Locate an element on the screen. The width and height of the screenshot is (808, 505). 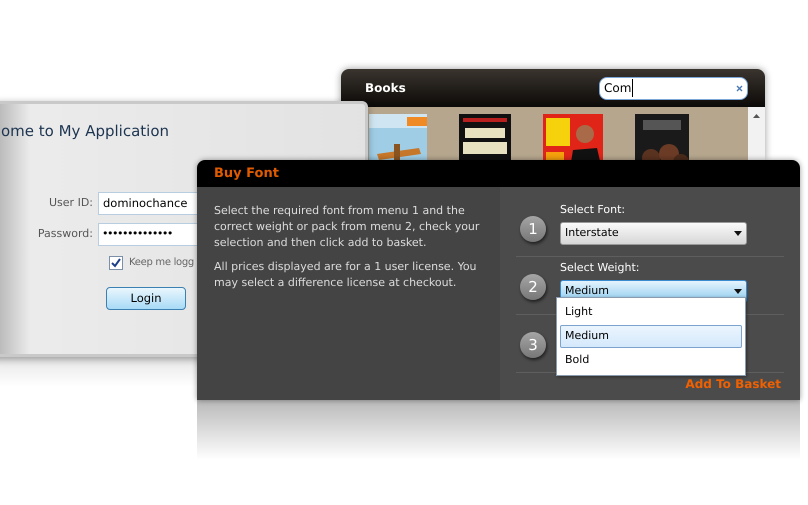
window-title: Buy Font is located at coordinates (246, 173).